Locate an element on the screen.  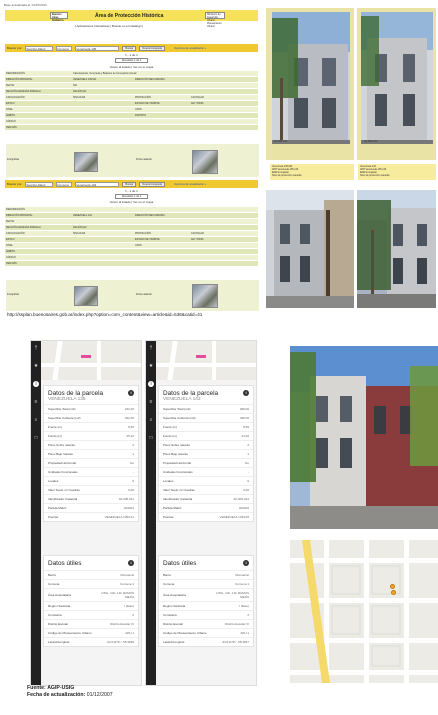
parcel-row: Partida Matriz 202202 is located at coordinates (206, 507).